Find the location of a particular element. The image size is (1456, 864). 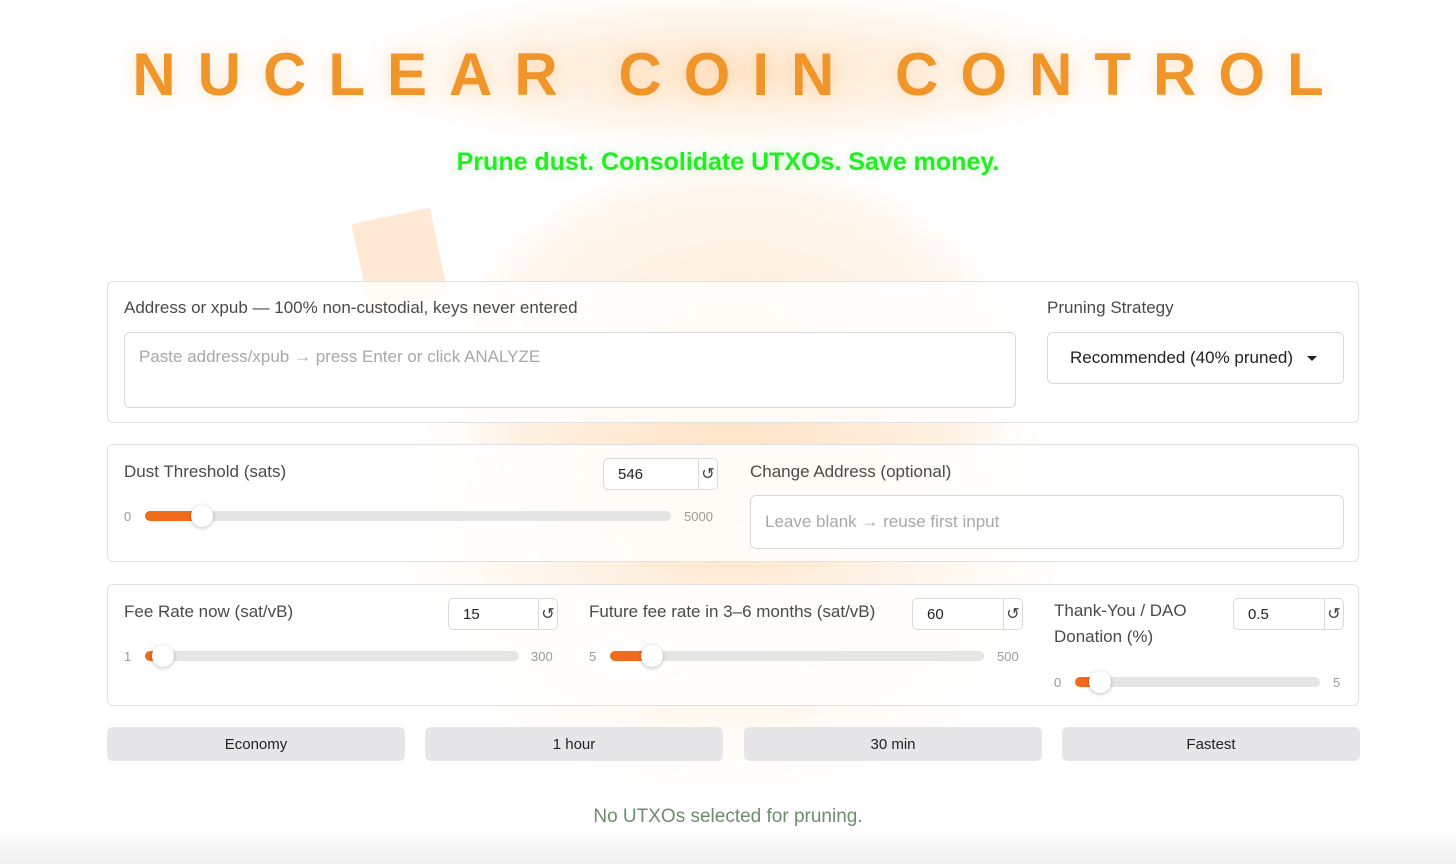

donation-value-input is located at coordinates (1279, 614).